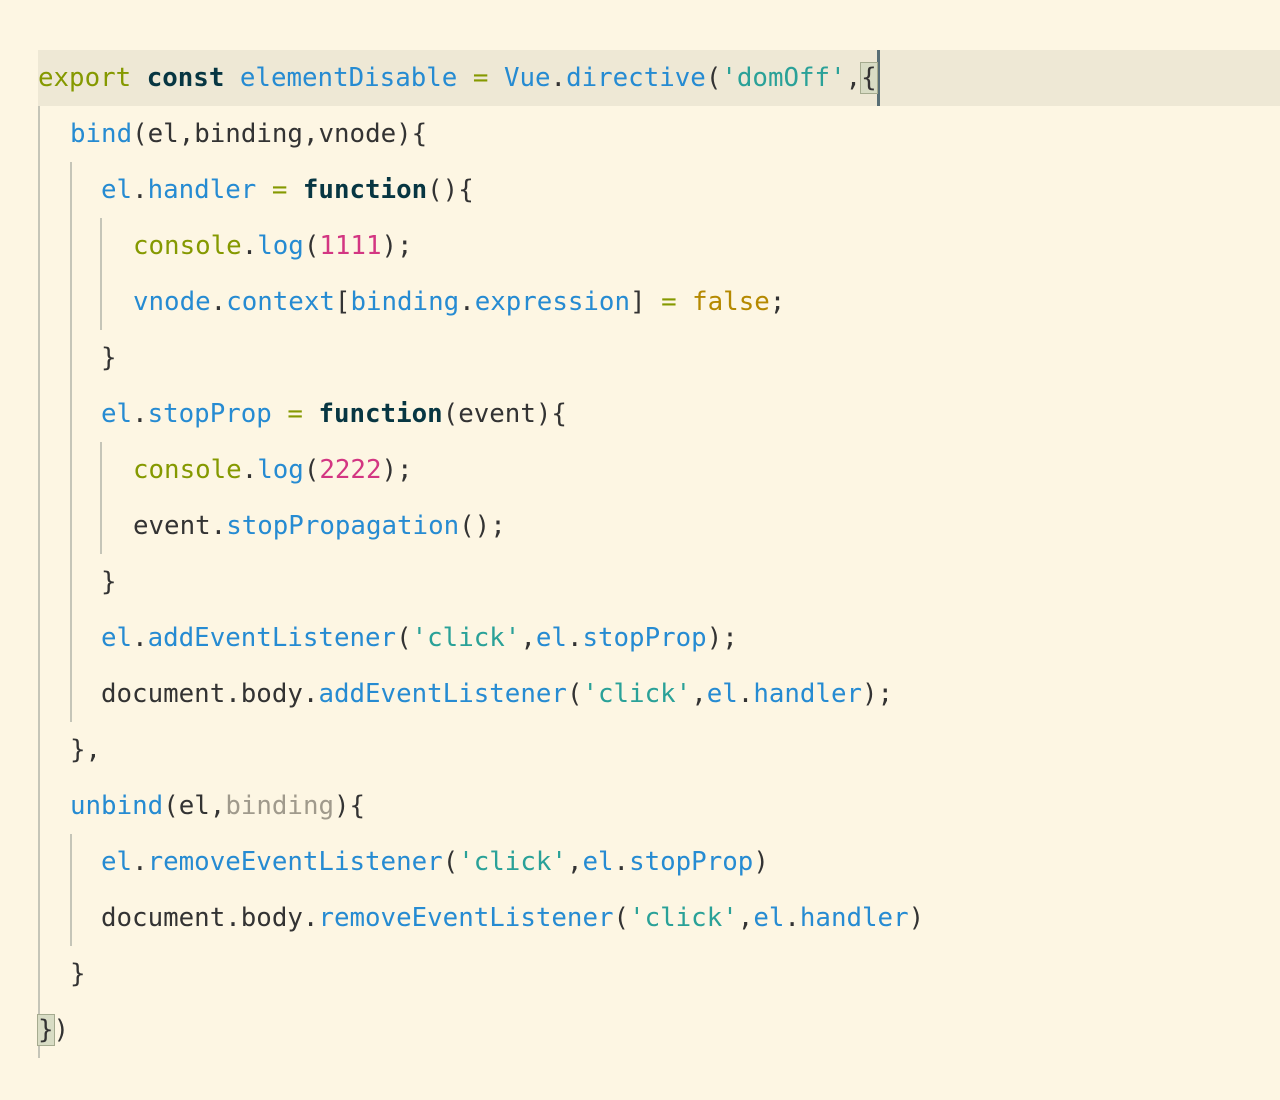 The image size is (1280, 1100). What do you see at coordinates (638, 302) in the screenshot?
I see `token: ]` at bounding box center [638, 302].